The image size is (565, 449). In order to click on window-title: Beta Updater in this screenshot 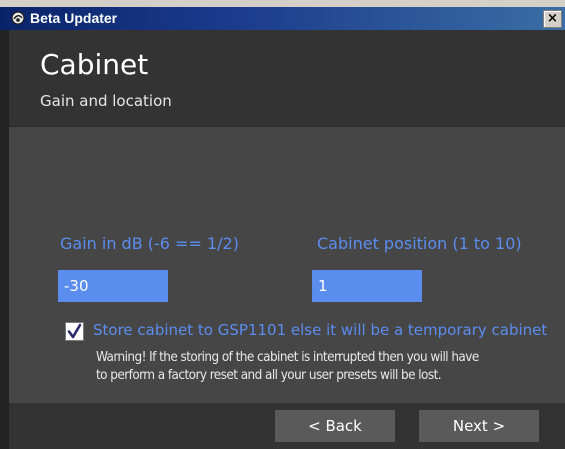, I will do `click(74, 18)`.